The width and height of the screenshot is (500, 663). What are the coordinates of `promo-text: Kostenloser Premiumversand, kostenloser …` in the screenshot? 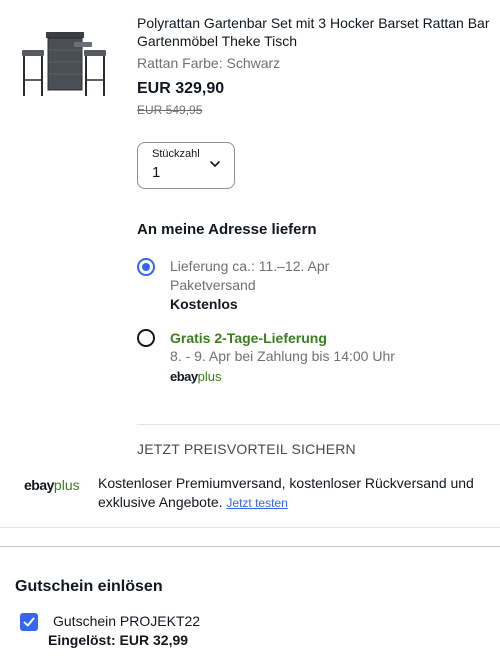 It's located at (288, 493).